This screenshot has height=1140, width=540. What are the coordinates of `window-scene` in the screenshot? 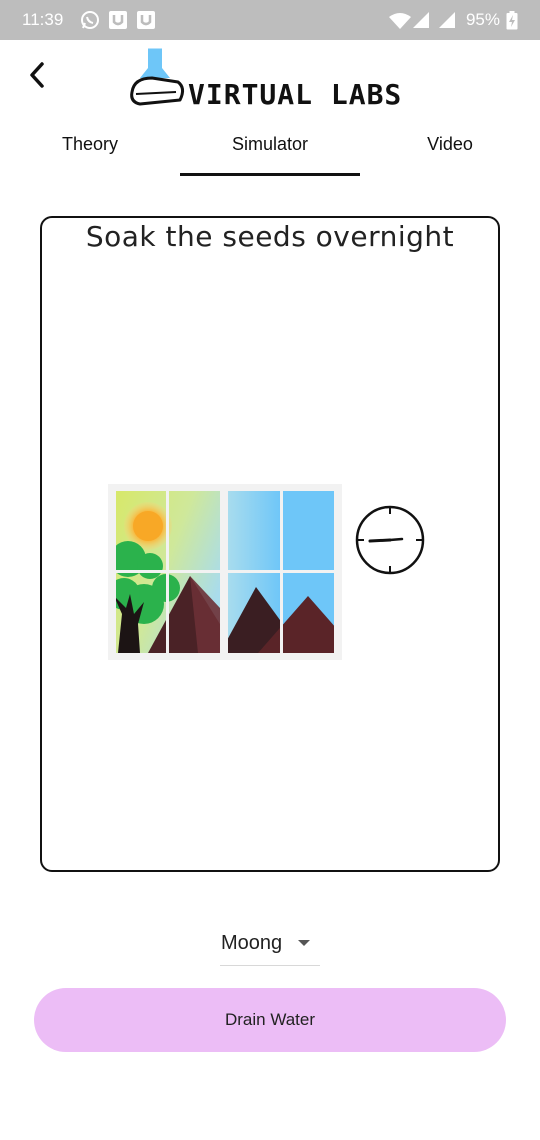 It's located at (225, 572).